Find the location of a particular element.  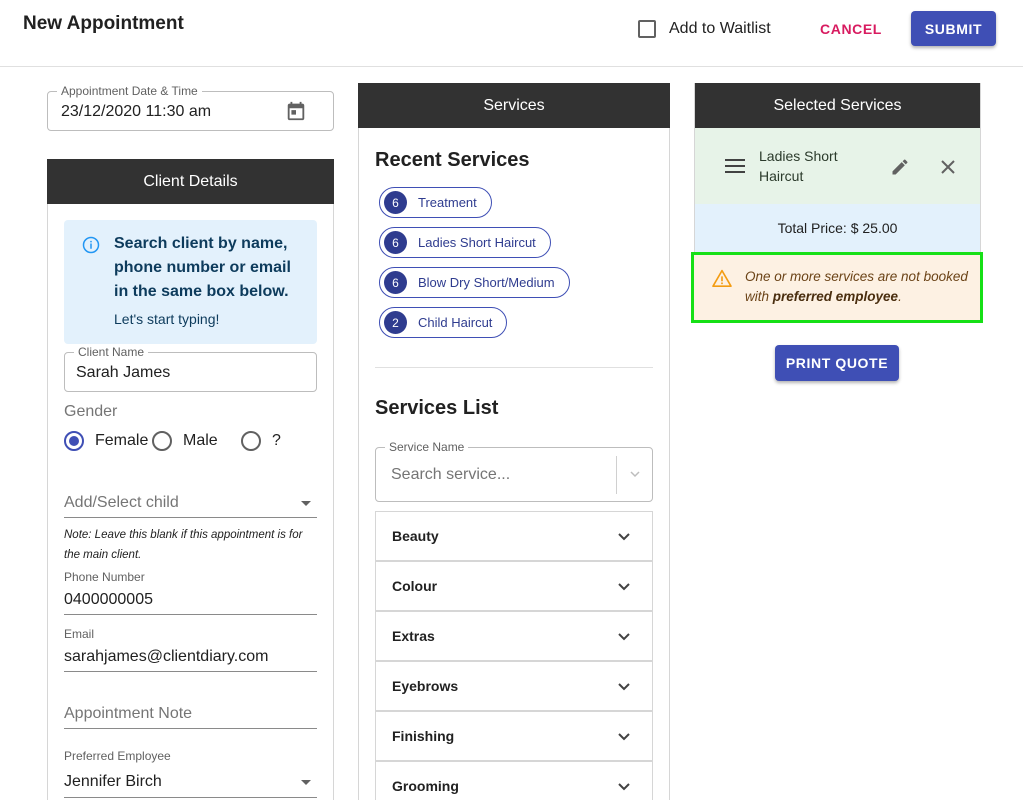

category-label: Finishing is located at coordinates (423, 736).